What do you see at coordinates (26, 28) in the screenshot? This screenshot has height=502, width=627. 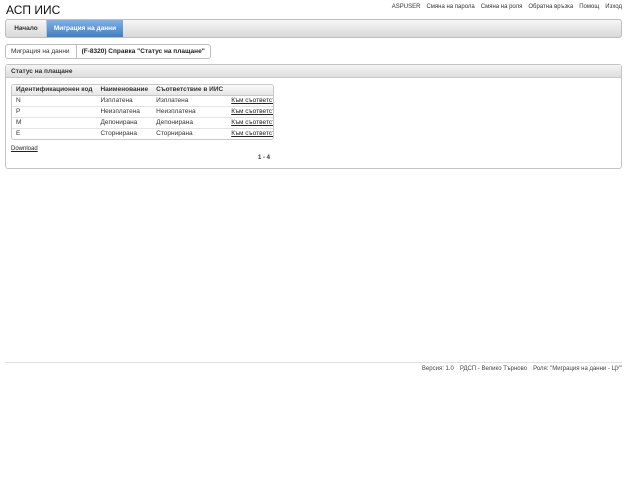 I see `nav-tab-home: Начало` at bounding box center [26, 28].